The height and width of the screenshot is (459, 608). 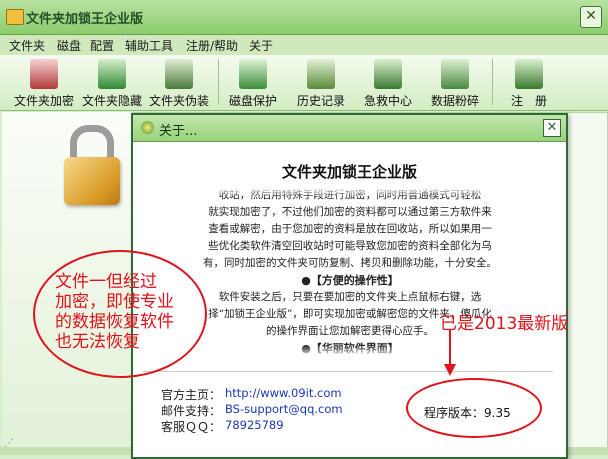 What do you see at coordinates (147, 127) in the screenshot?
I see `leaf-icon` at bounding box center [147, 127].